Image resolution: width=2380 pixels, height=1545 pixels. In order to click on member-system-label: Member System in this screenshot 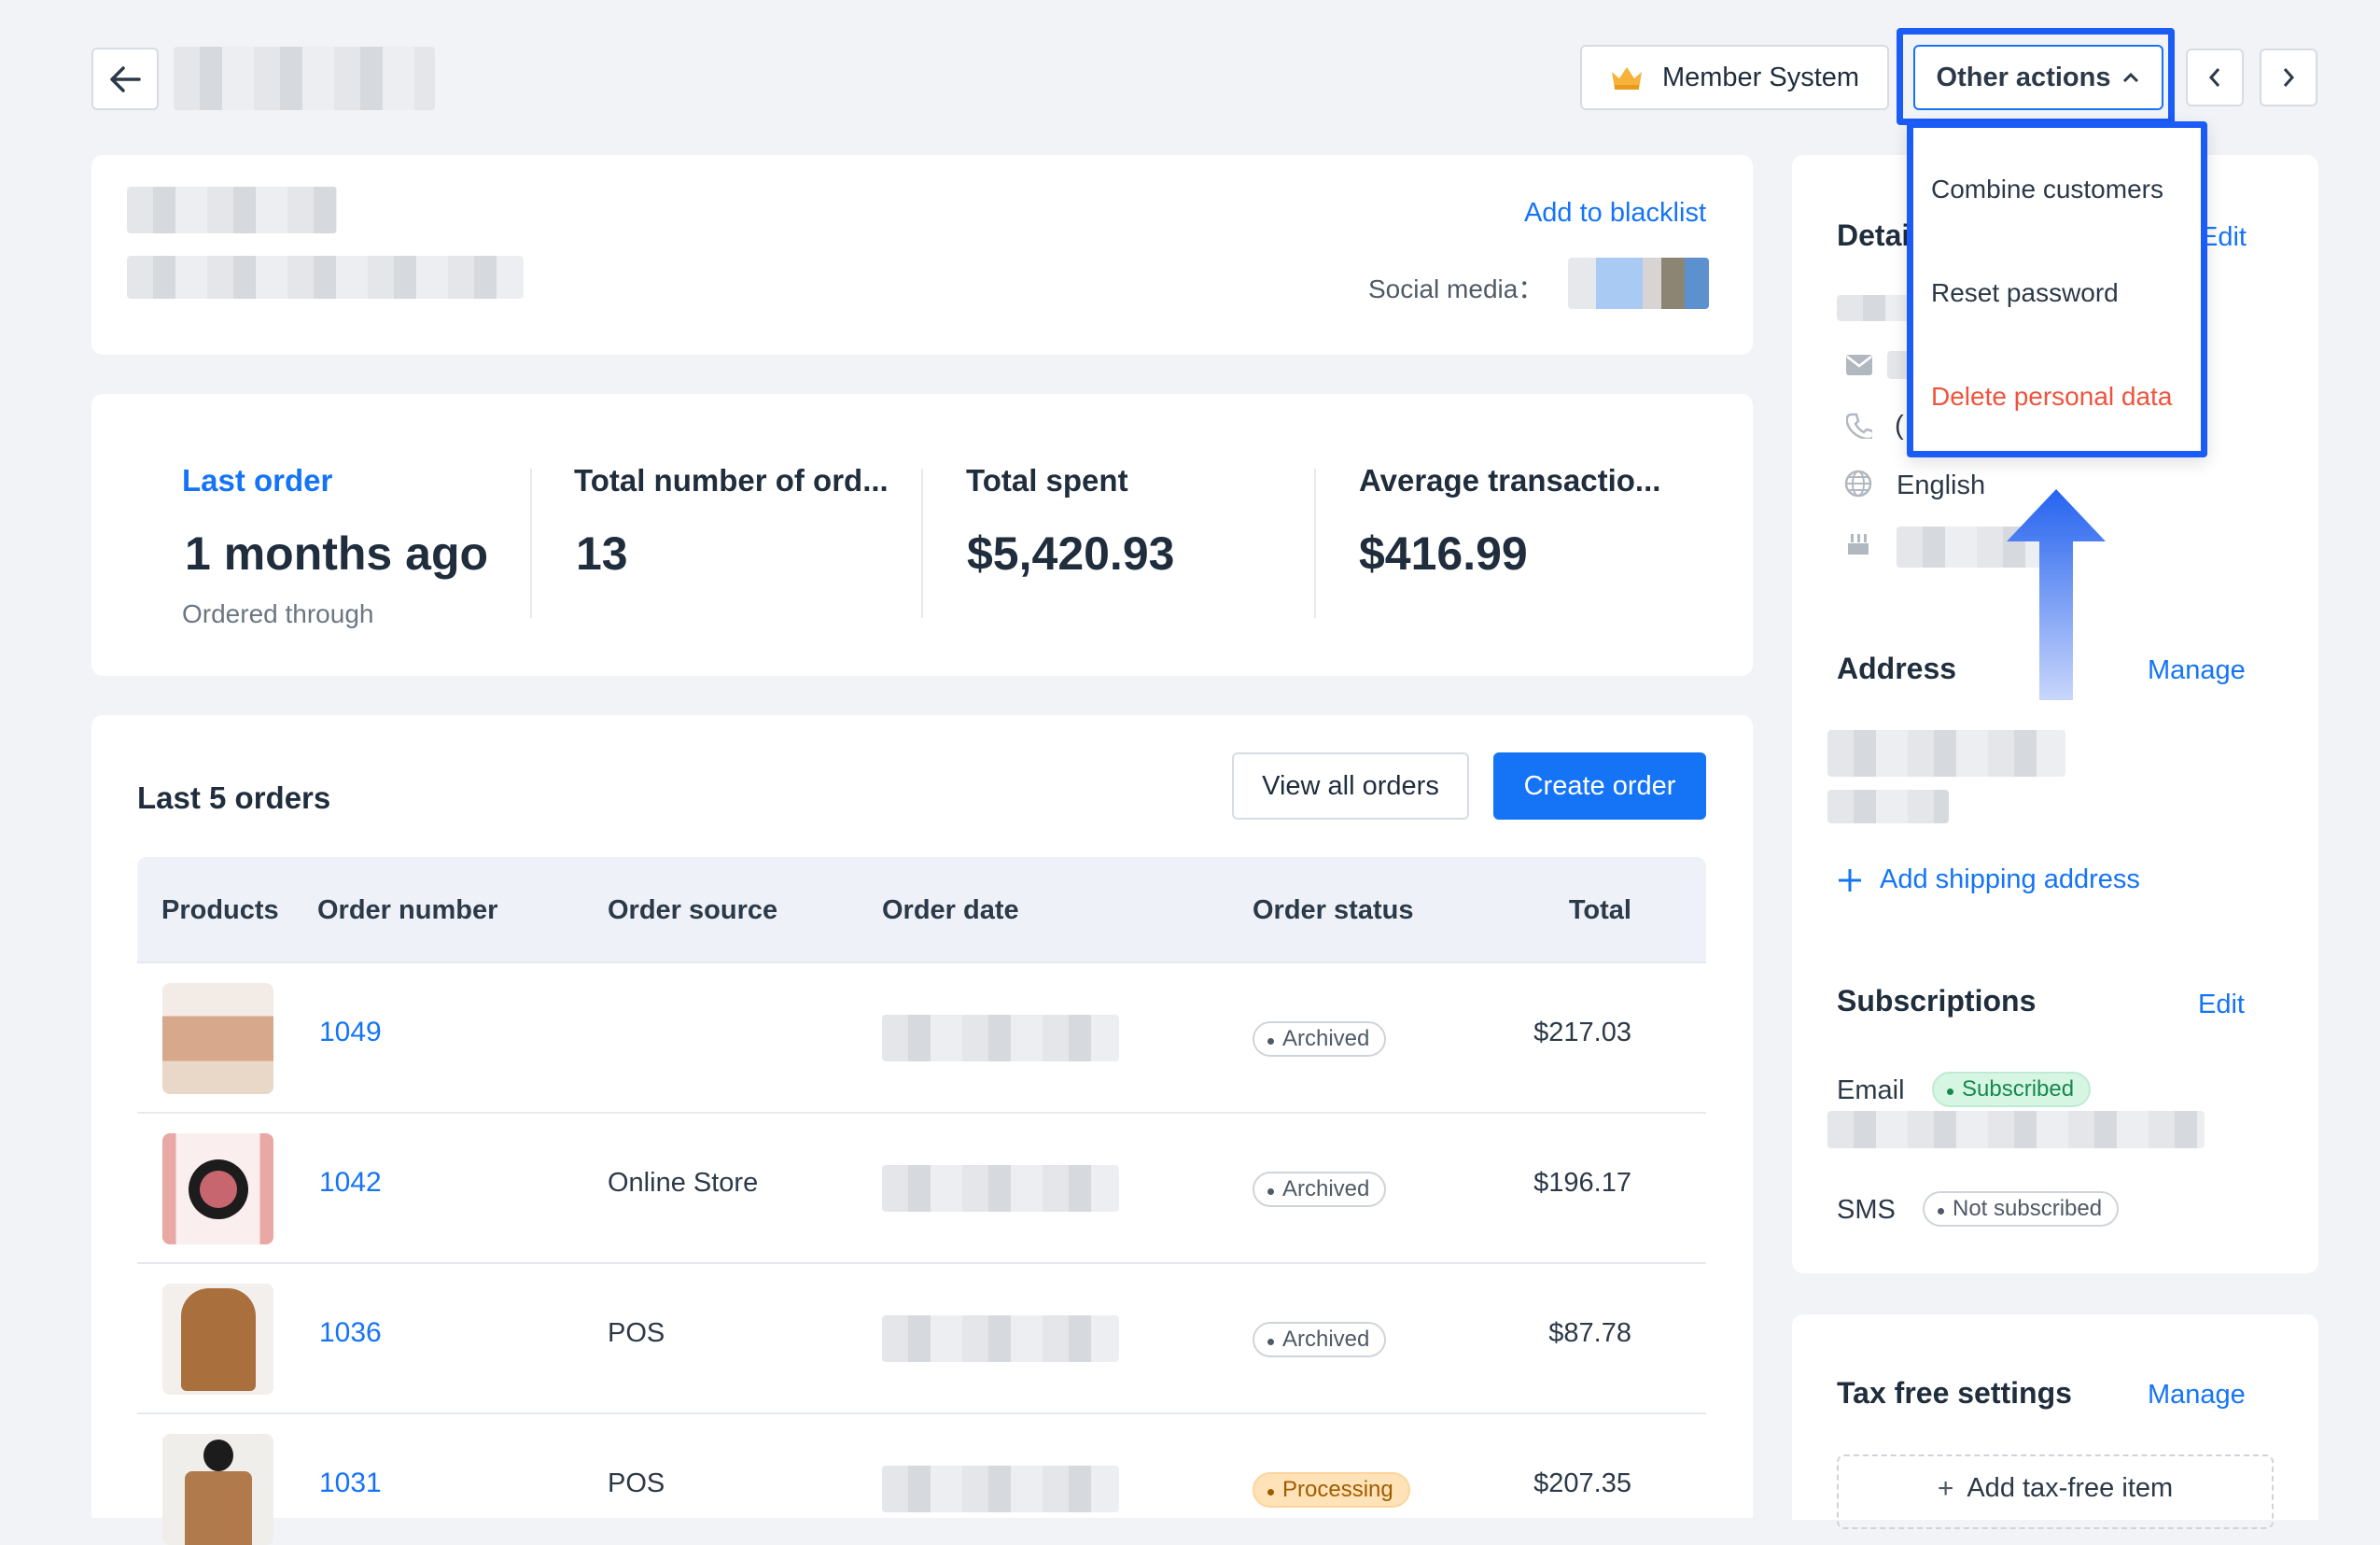, I will do `click(1760, 77)`.